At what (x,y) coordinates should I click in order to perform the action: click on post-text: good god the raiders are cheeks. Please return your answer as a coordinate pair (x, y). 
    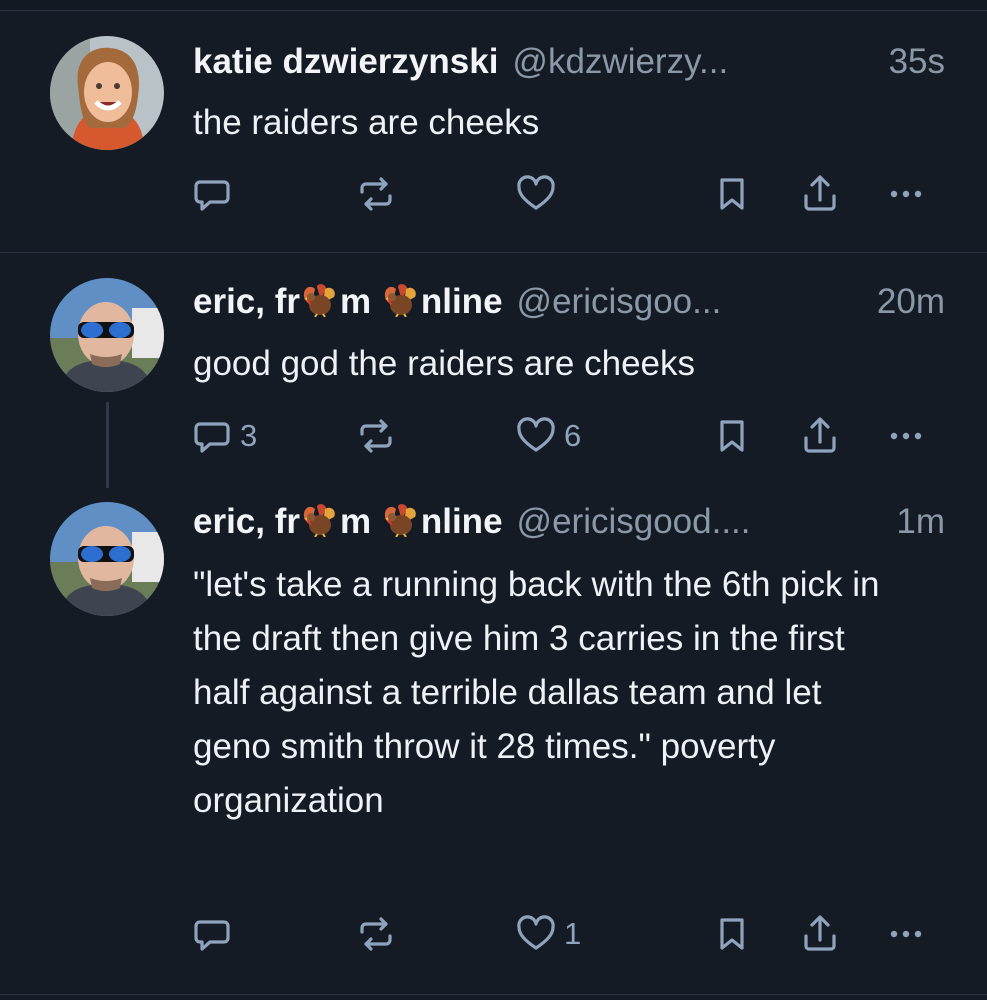
    Looking at the image, I should click on (444, 363).